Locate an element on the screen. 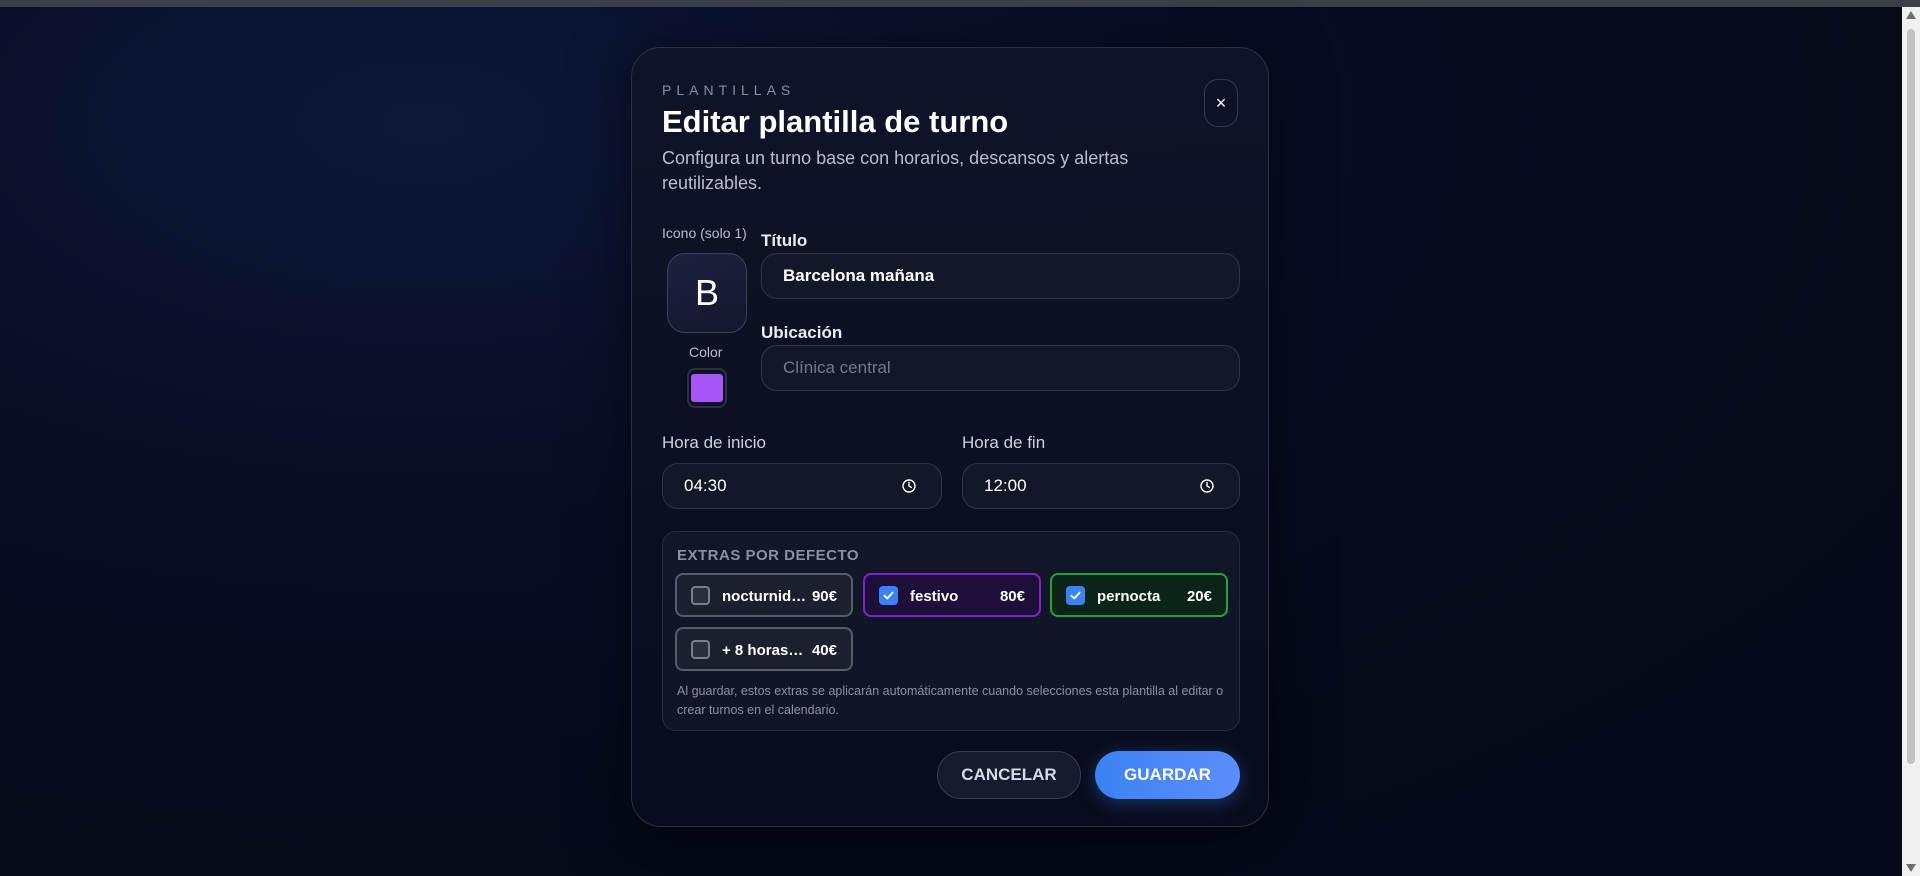  extra-price: 40€ is located at coordinates (824, 650).